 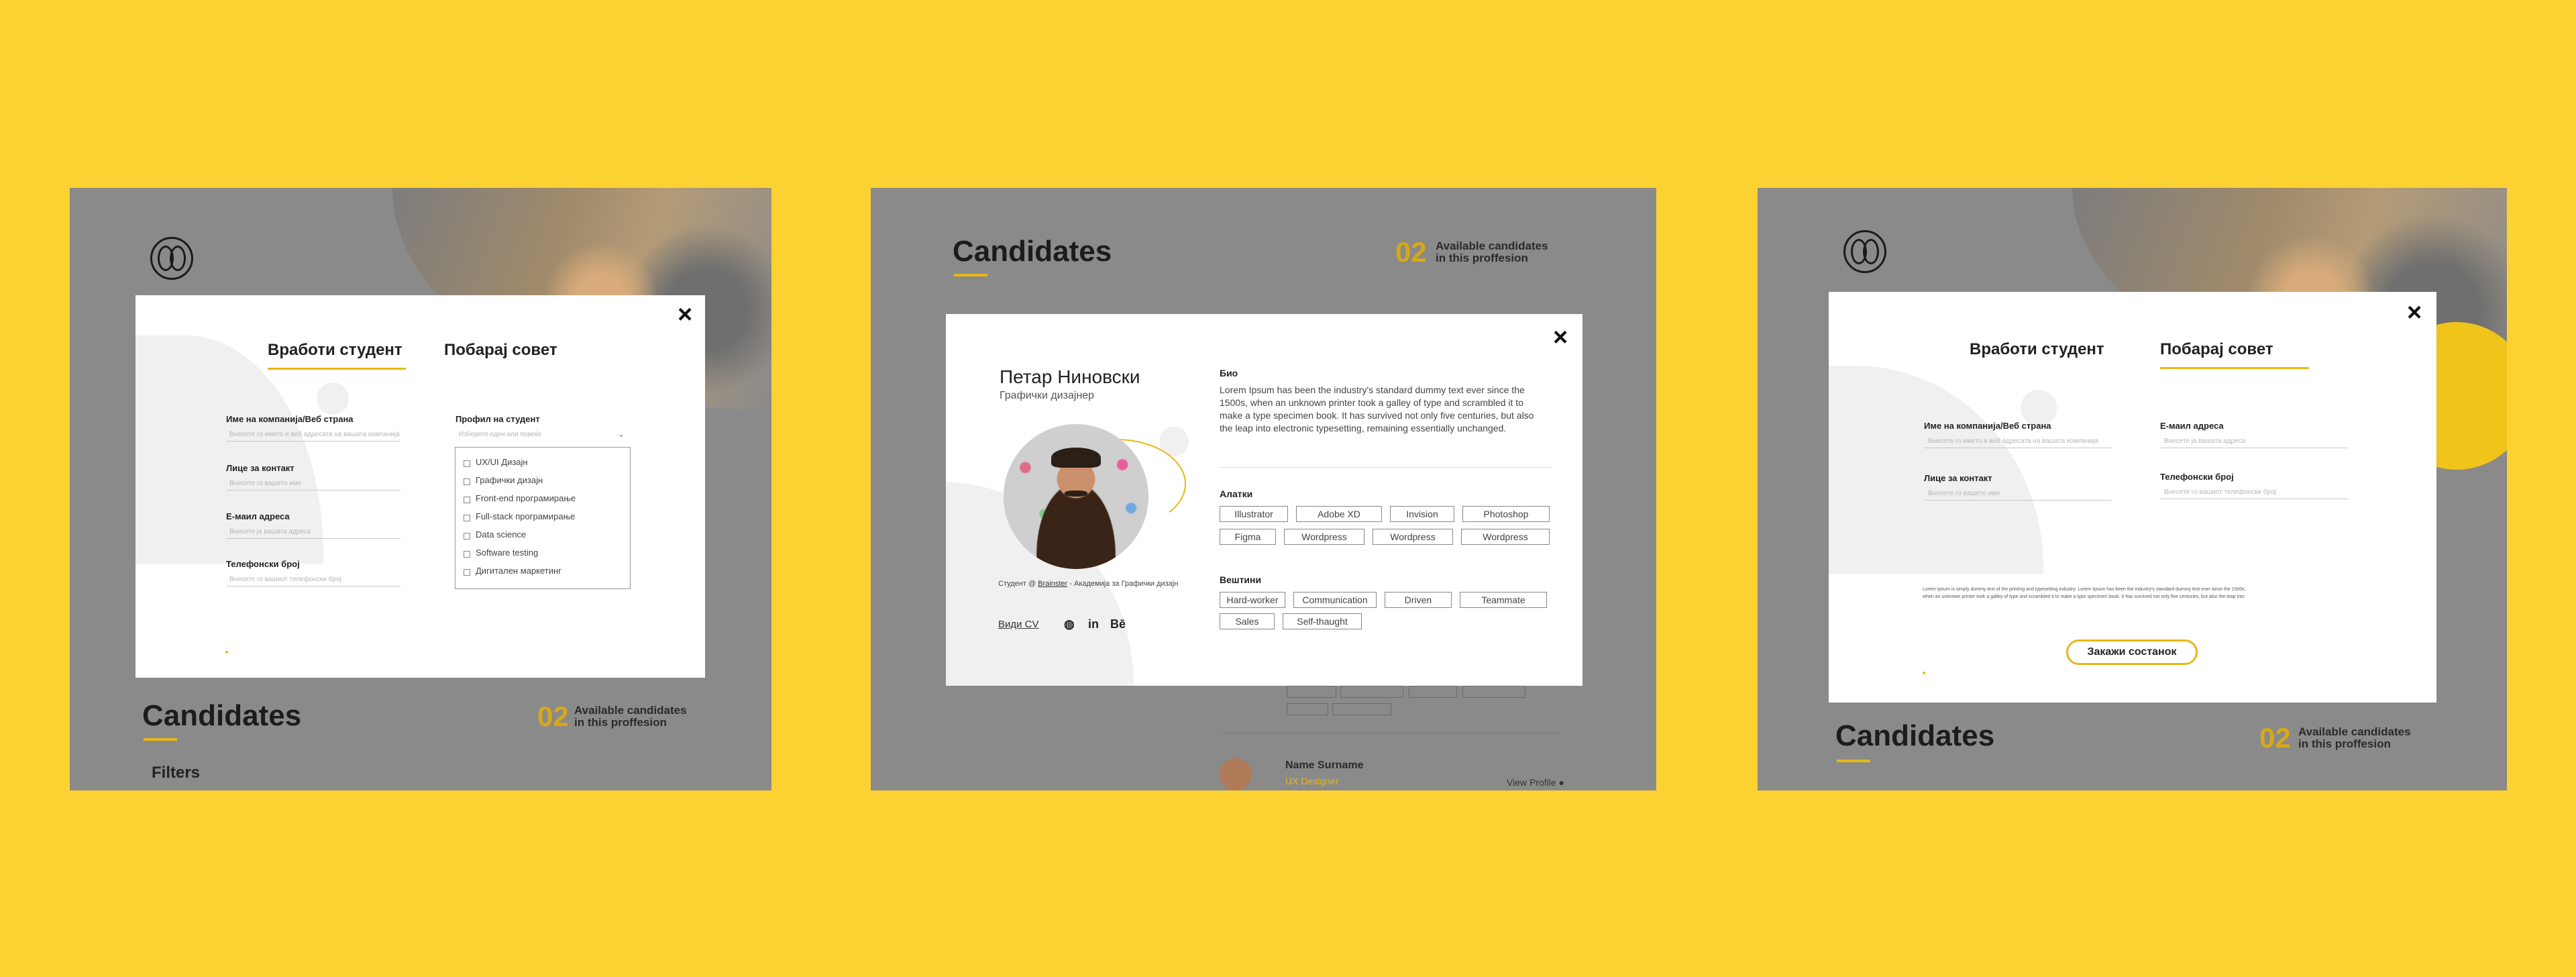 I want to click on skill-tag: Teammate, so click(x=1503, y=600).